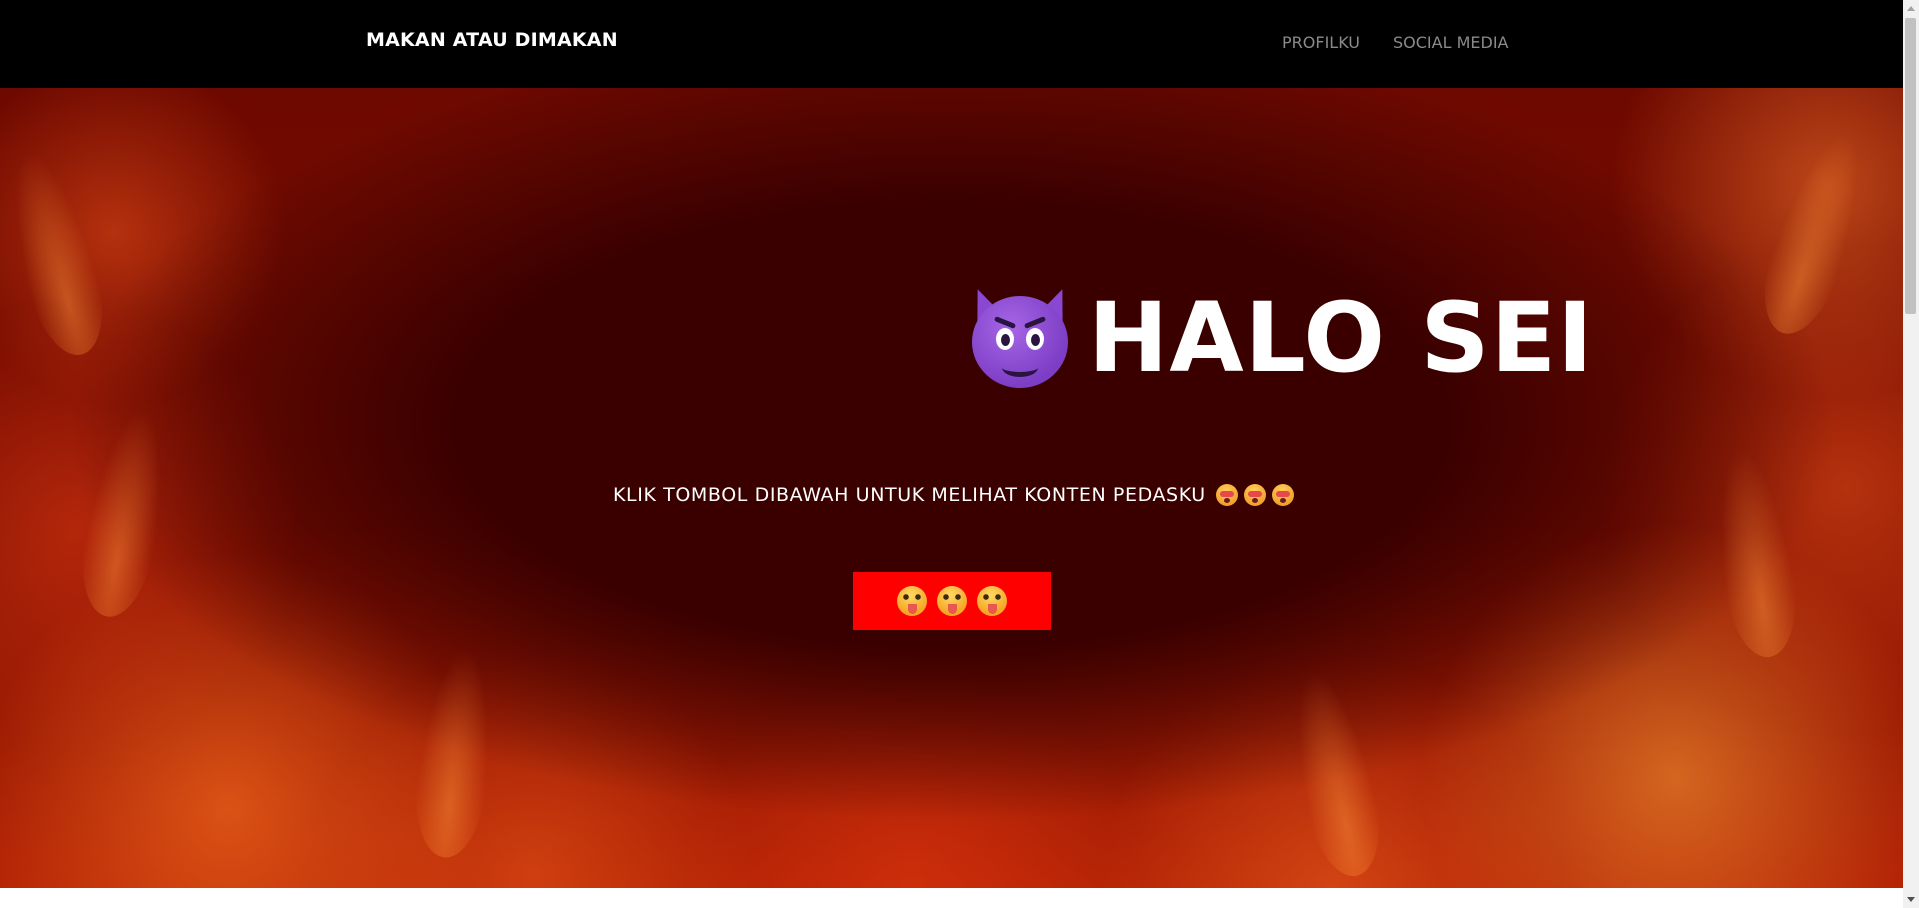 Image resolution: width=1919 pixels, height=908 pixels. I want to click on hero-heading: HALO SEI, so click(1279, 338).